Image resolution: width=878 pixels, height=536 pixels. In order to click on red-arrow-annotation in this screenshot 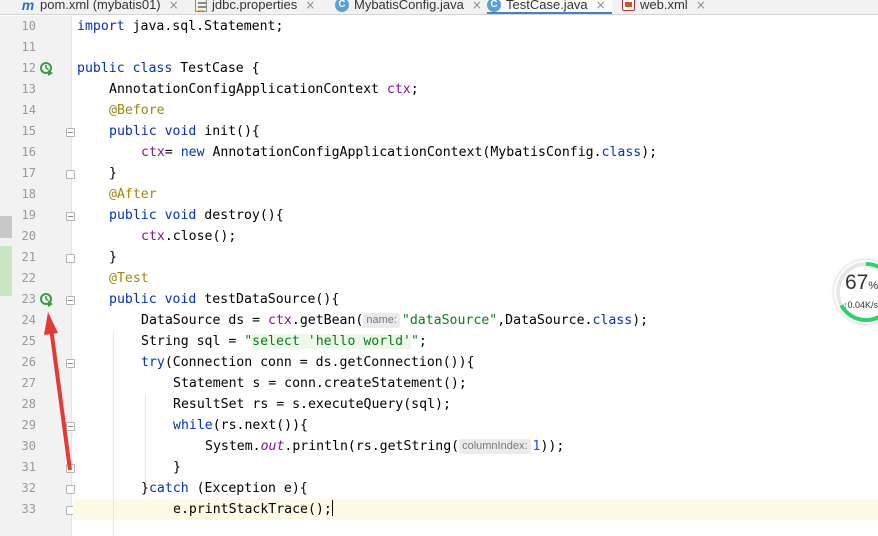, I will do `click(58, 391)`.